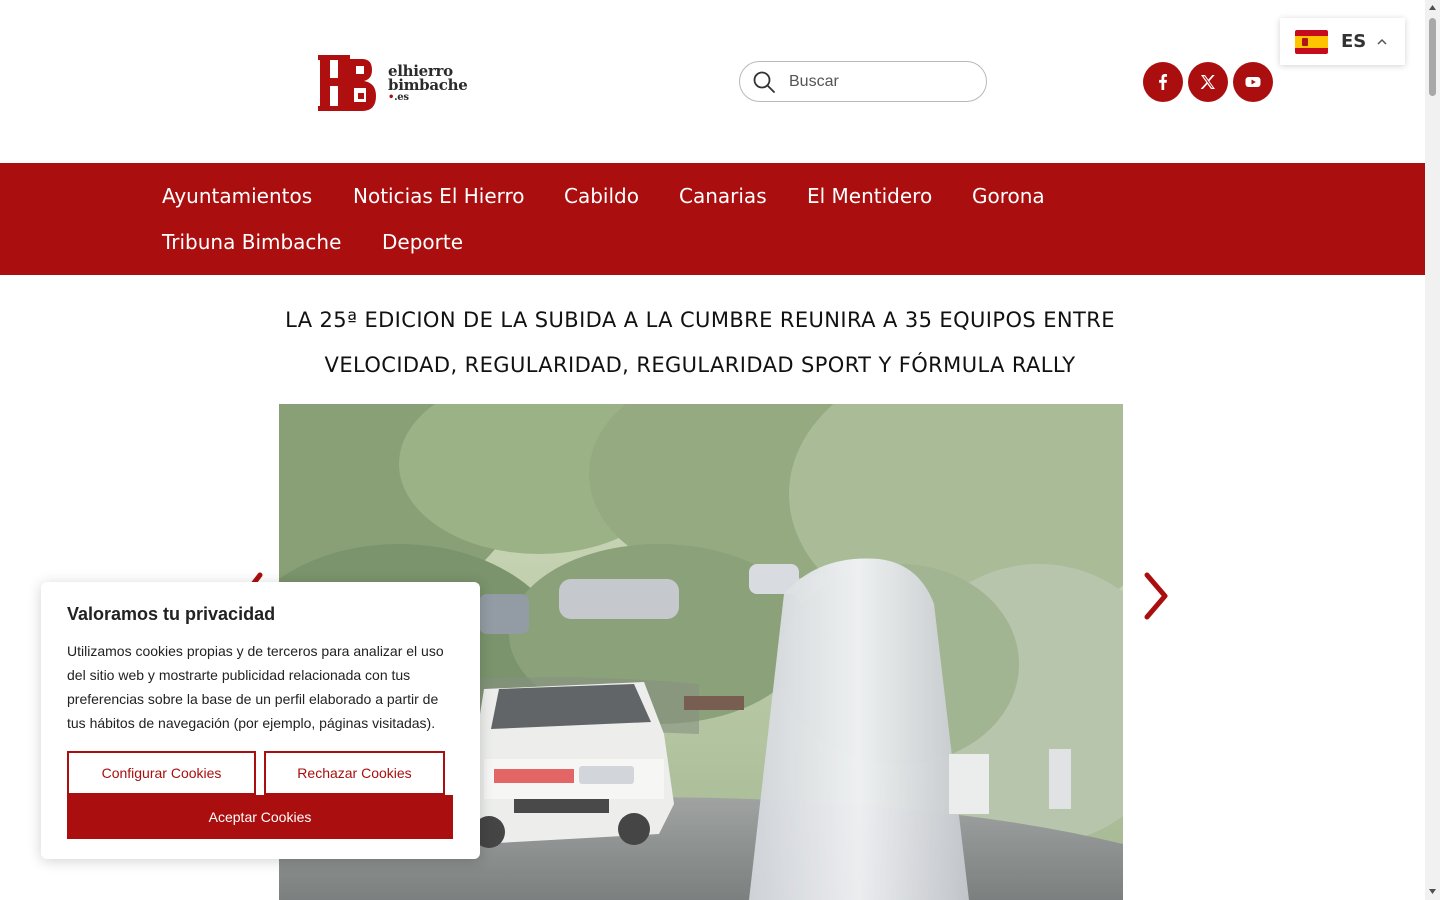 This screenshot has width=1440, height=900. Describe the element at coordinates (1382, 41) in the screenshot. I see `chevron-up-icon` at that location.